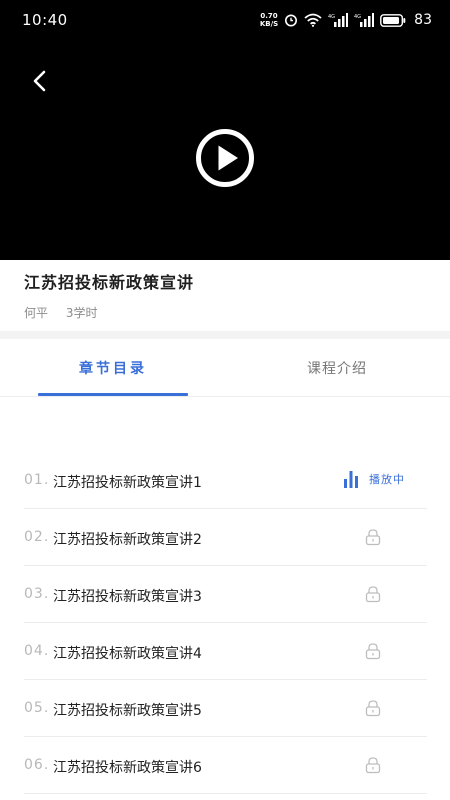 This screenshot has height=800, width=450. I want to click on chapter-number: 05., so click(37, 708).